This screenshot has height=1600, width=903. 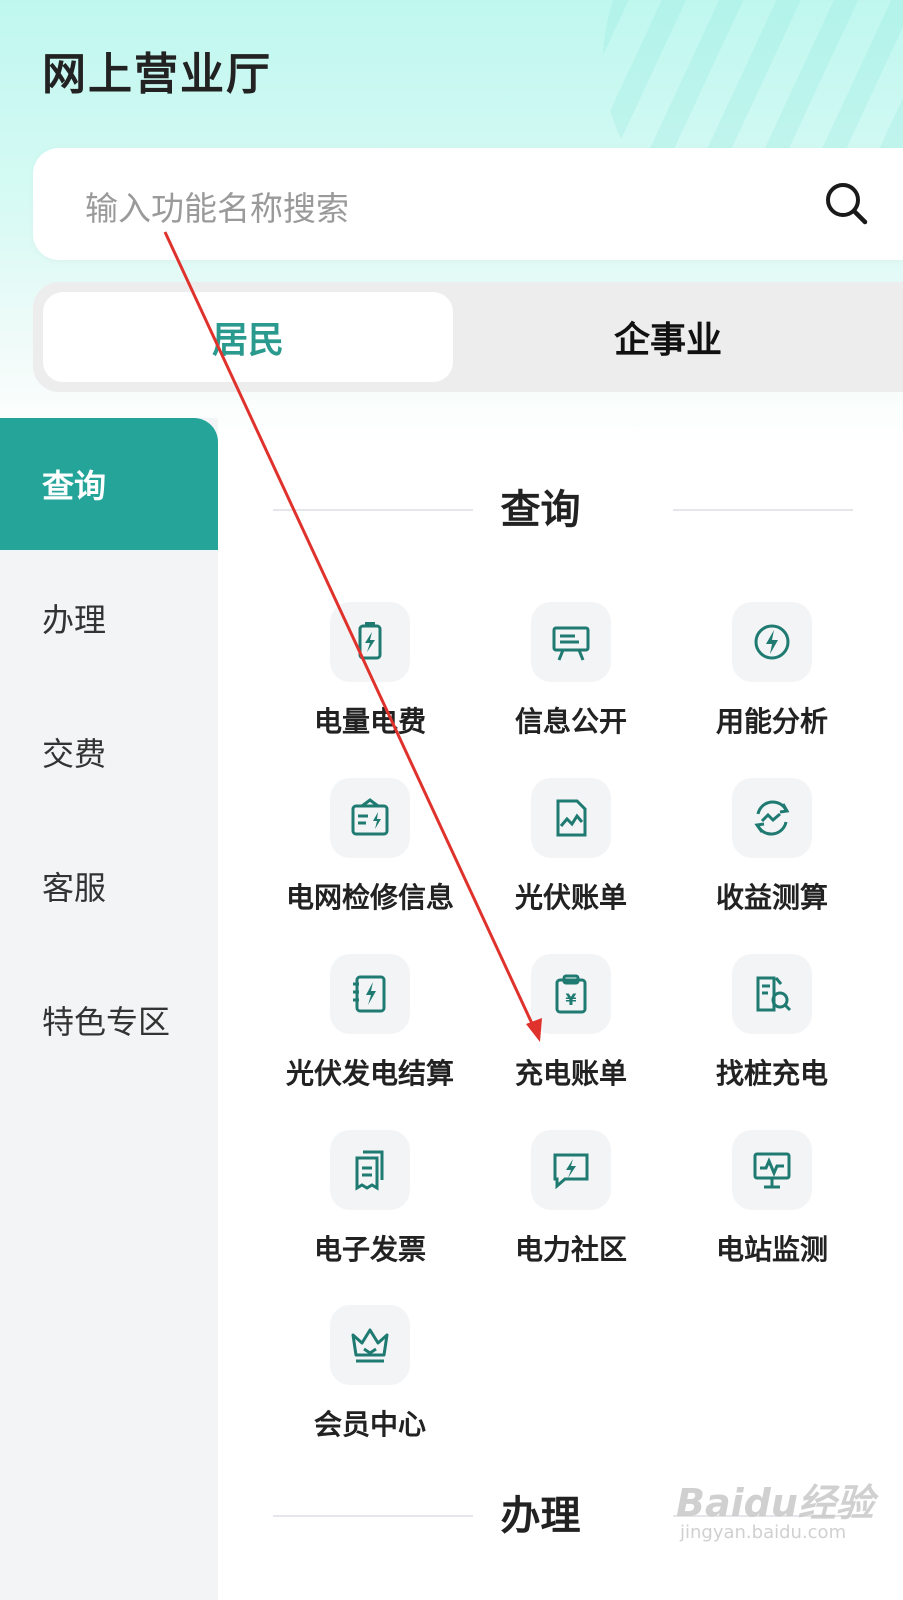 I want to click on function-item-e-invoice: 电子发票, so click(x=370, y=1200).